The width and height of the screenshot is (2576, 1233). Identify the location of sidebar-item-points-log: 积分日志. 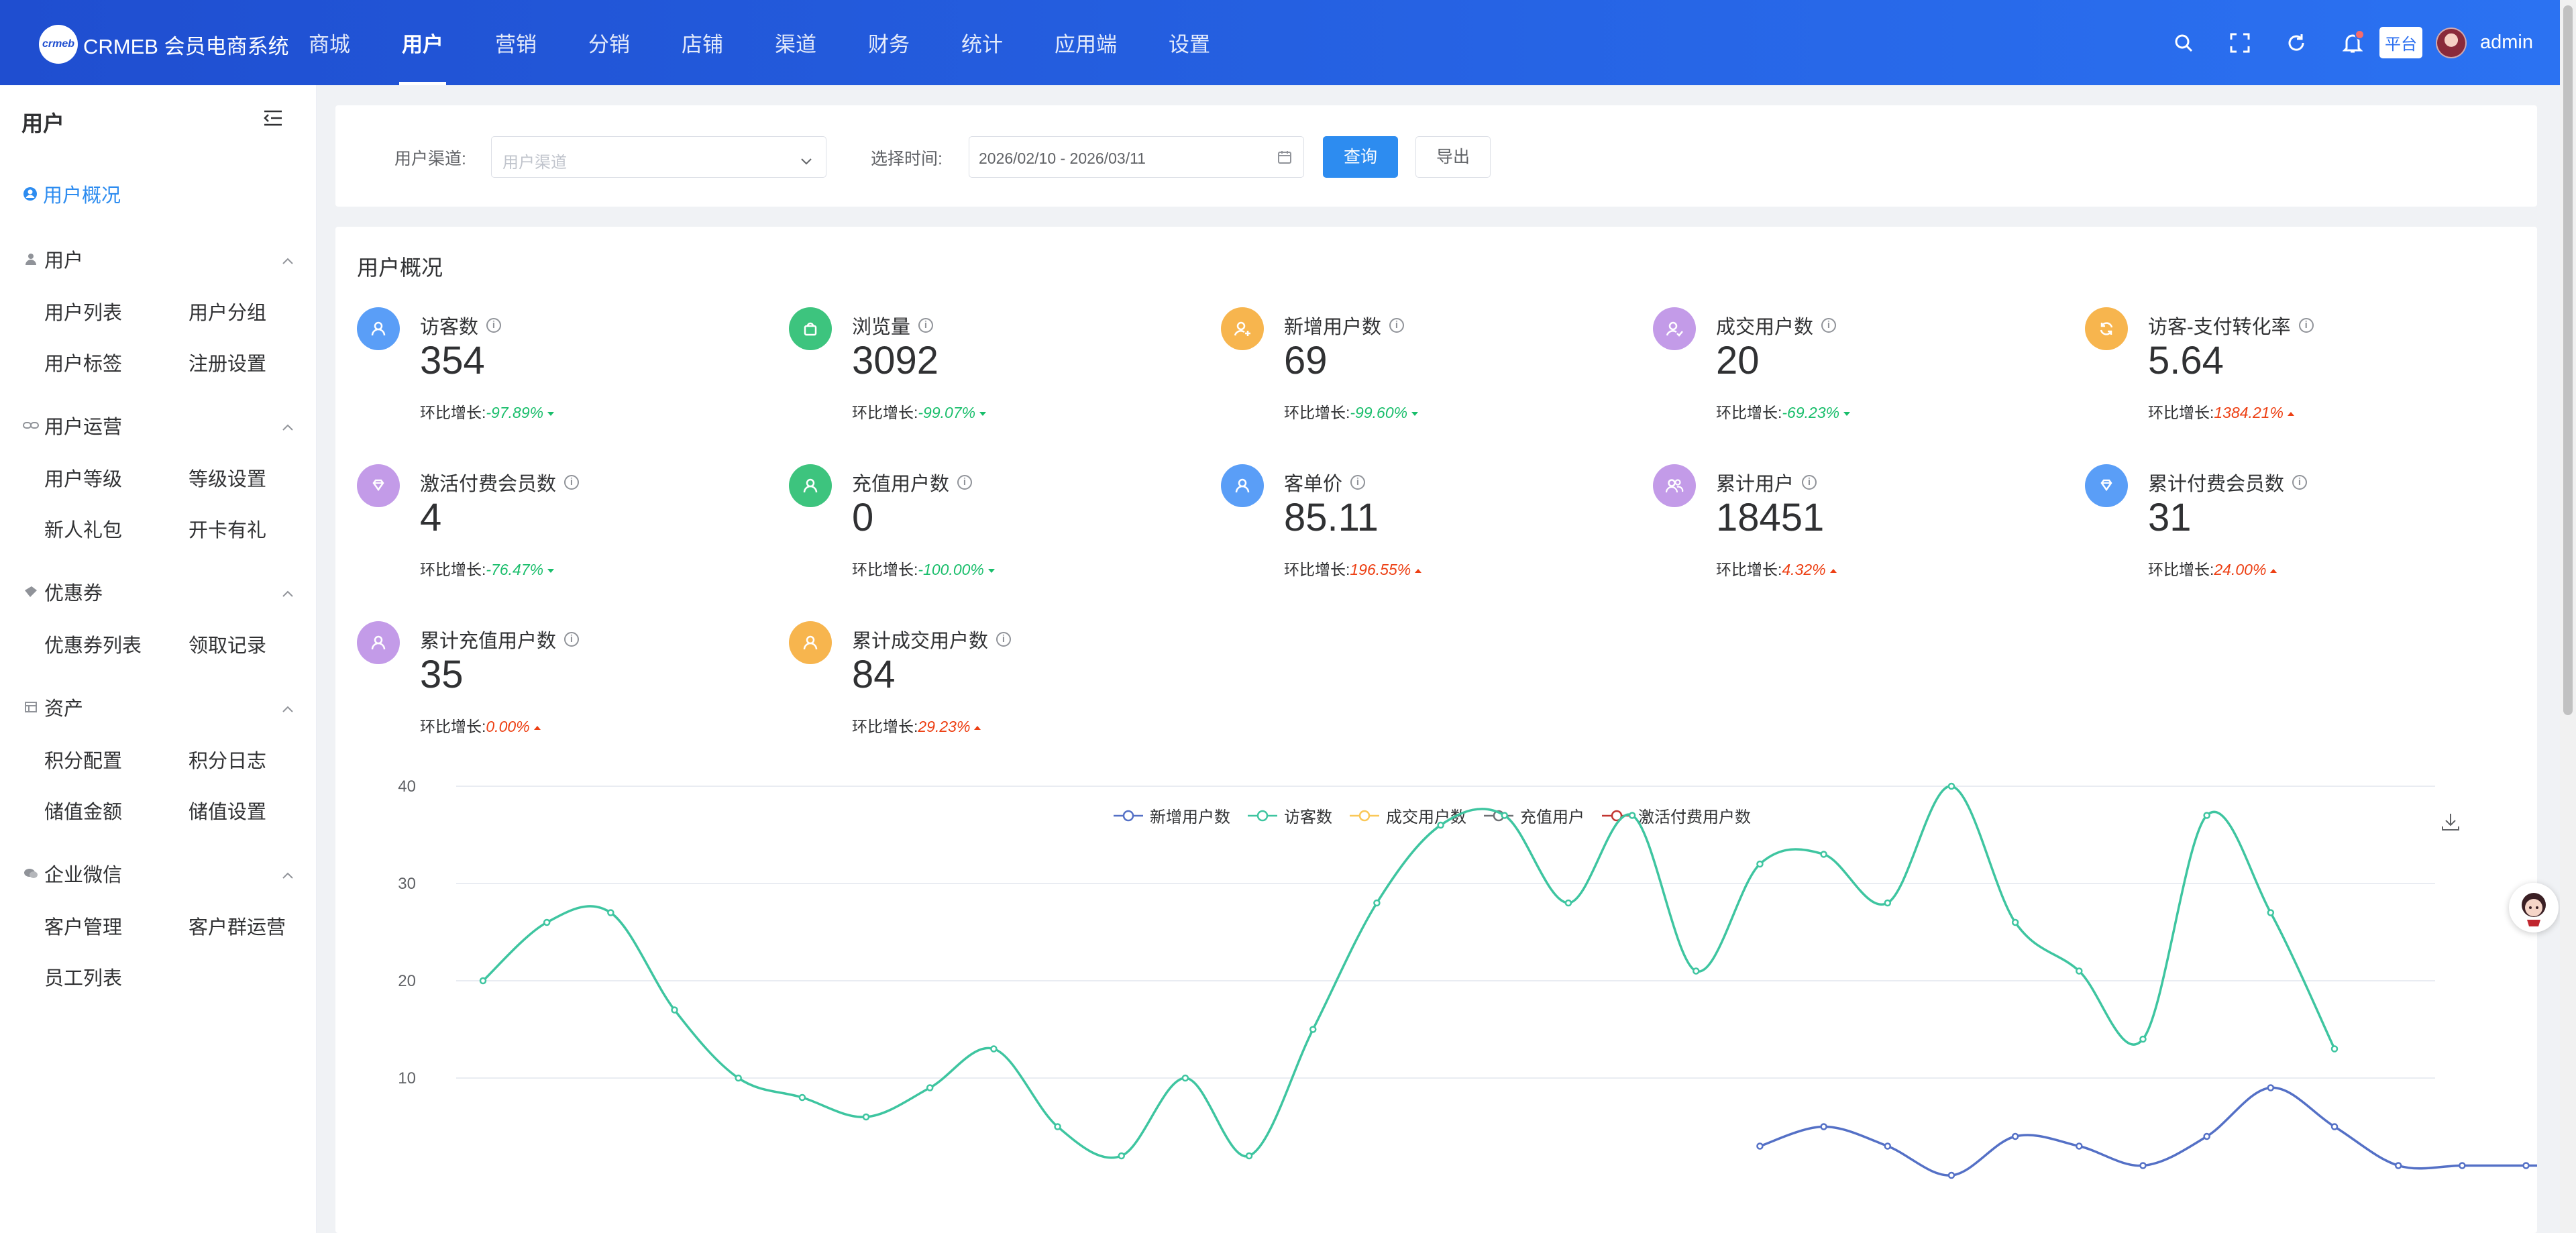
(227, 759).